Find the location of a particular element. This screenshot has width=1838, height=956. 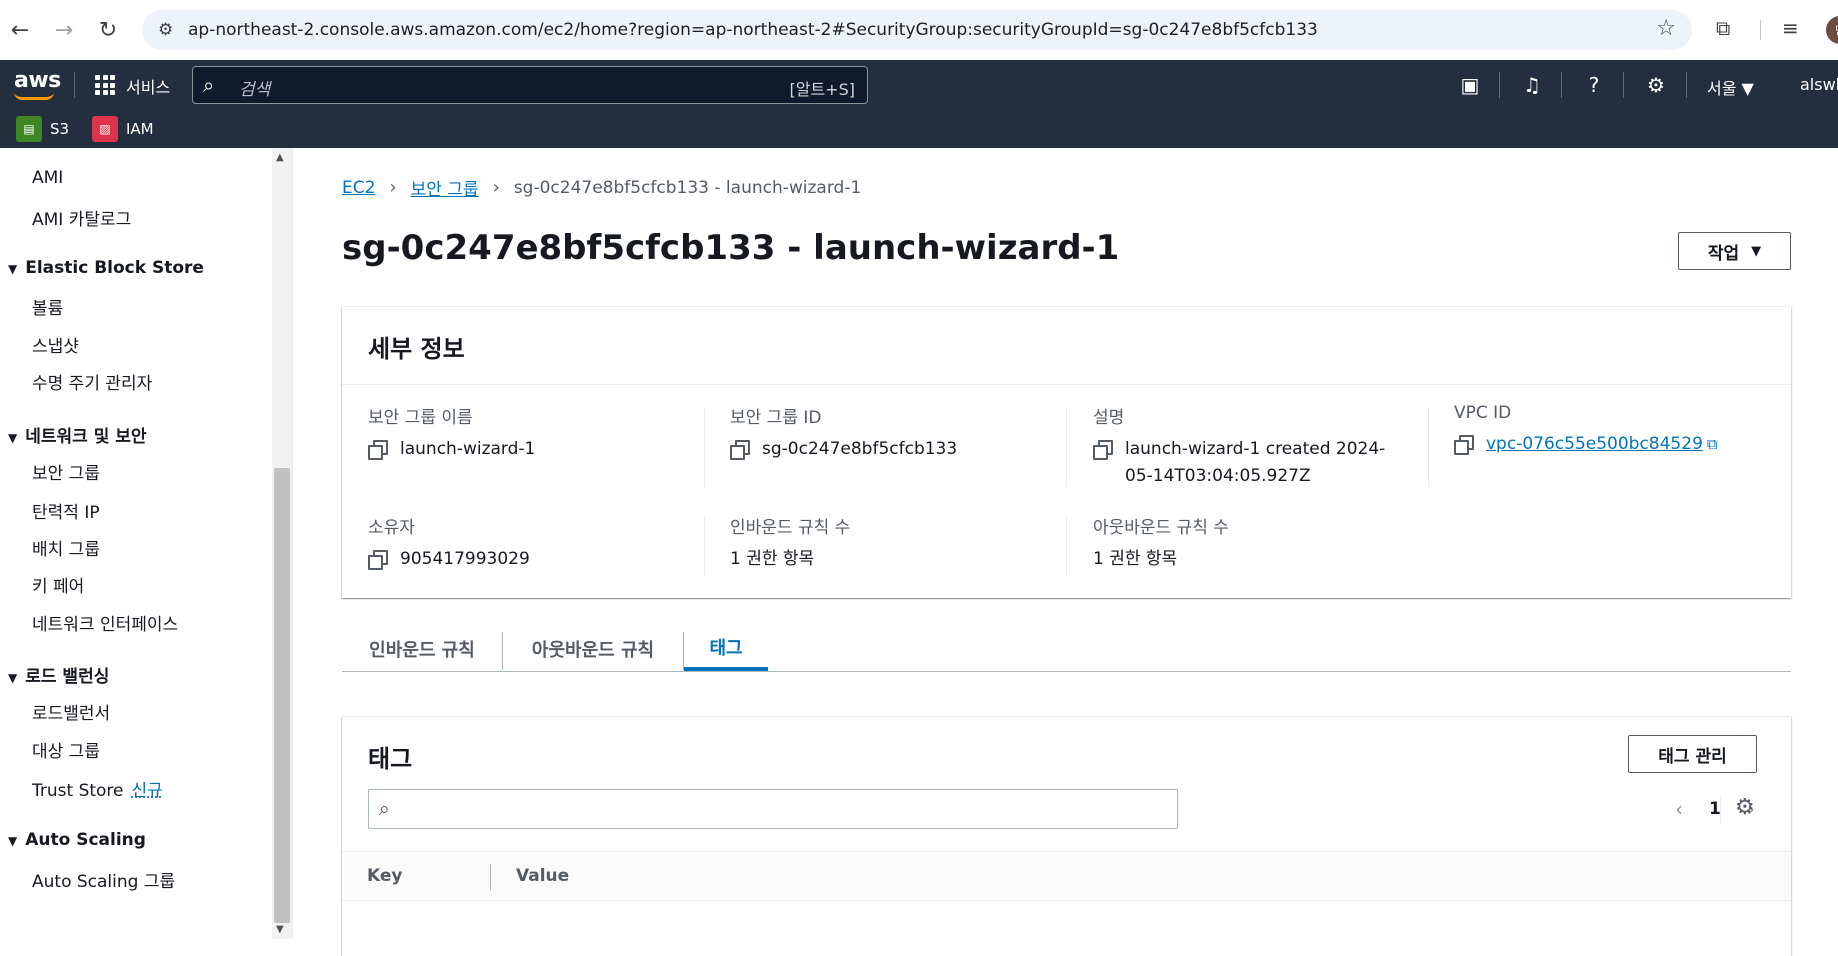

sidebar-section-load-balancing: ▼ 로드 밸런싱 is located at coordinates (58, 674).